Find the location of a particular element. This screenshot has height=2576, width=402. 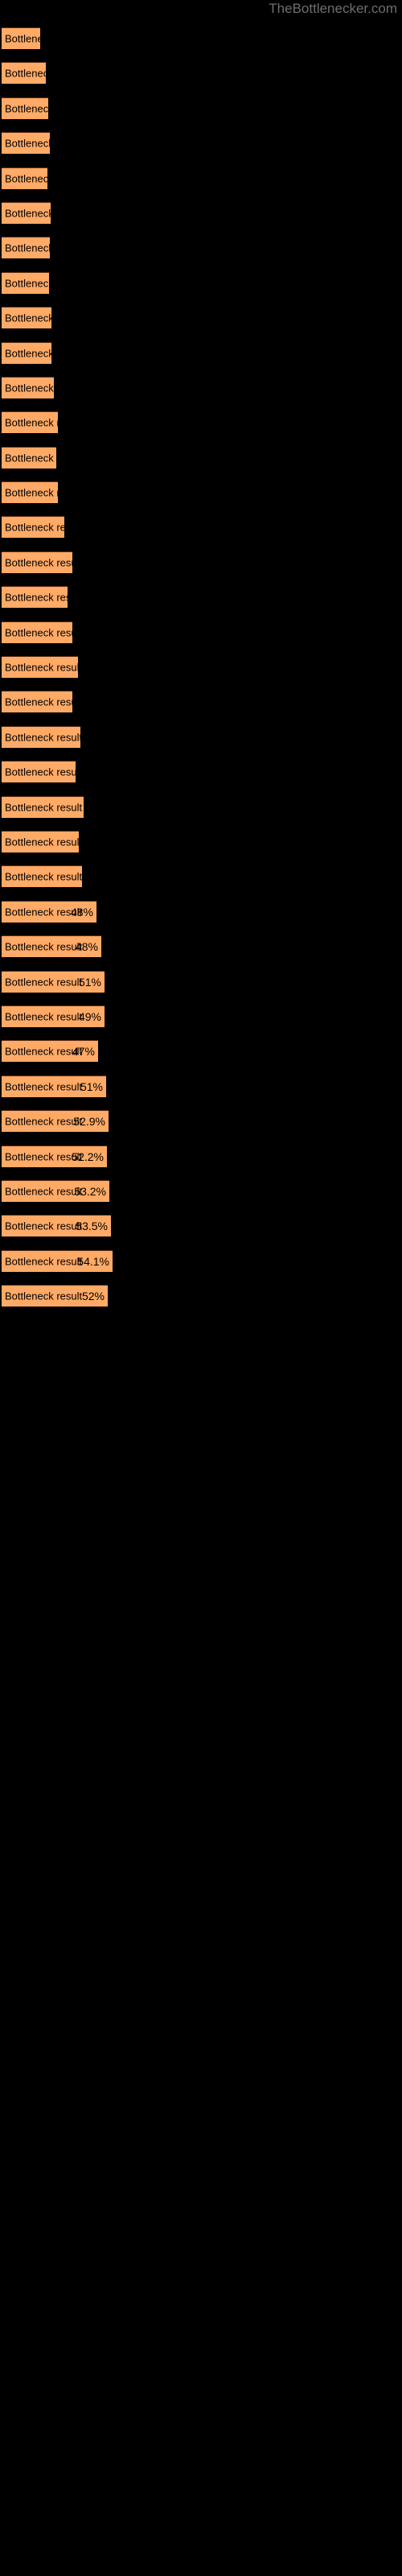

bar-value: 53.2% is located at coordinates (90, 1191).